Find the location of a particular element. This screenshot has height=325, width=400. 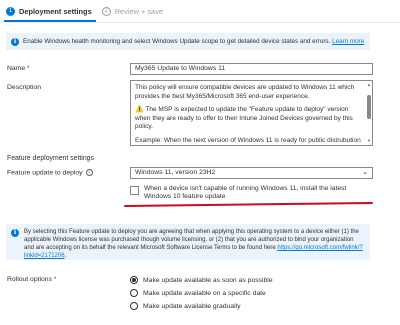

step-number-icon: 2 is located at coordinates (106, 11).